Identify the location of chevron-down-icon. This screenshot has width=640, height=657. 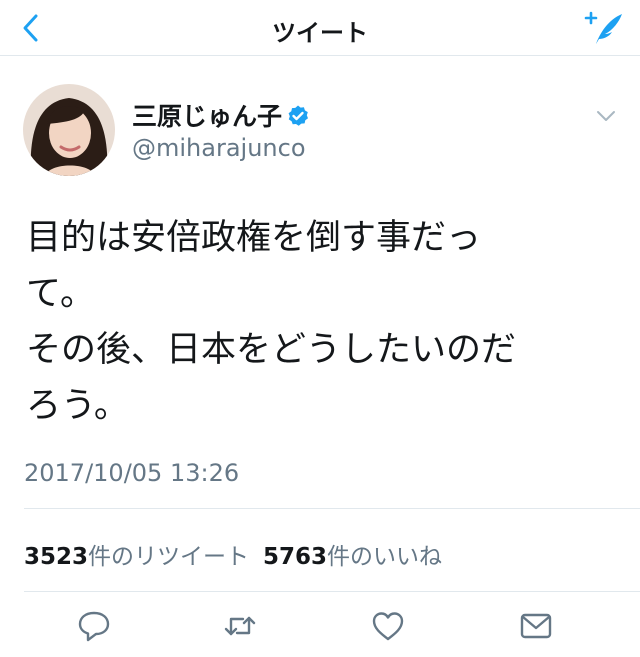
(606, 116).